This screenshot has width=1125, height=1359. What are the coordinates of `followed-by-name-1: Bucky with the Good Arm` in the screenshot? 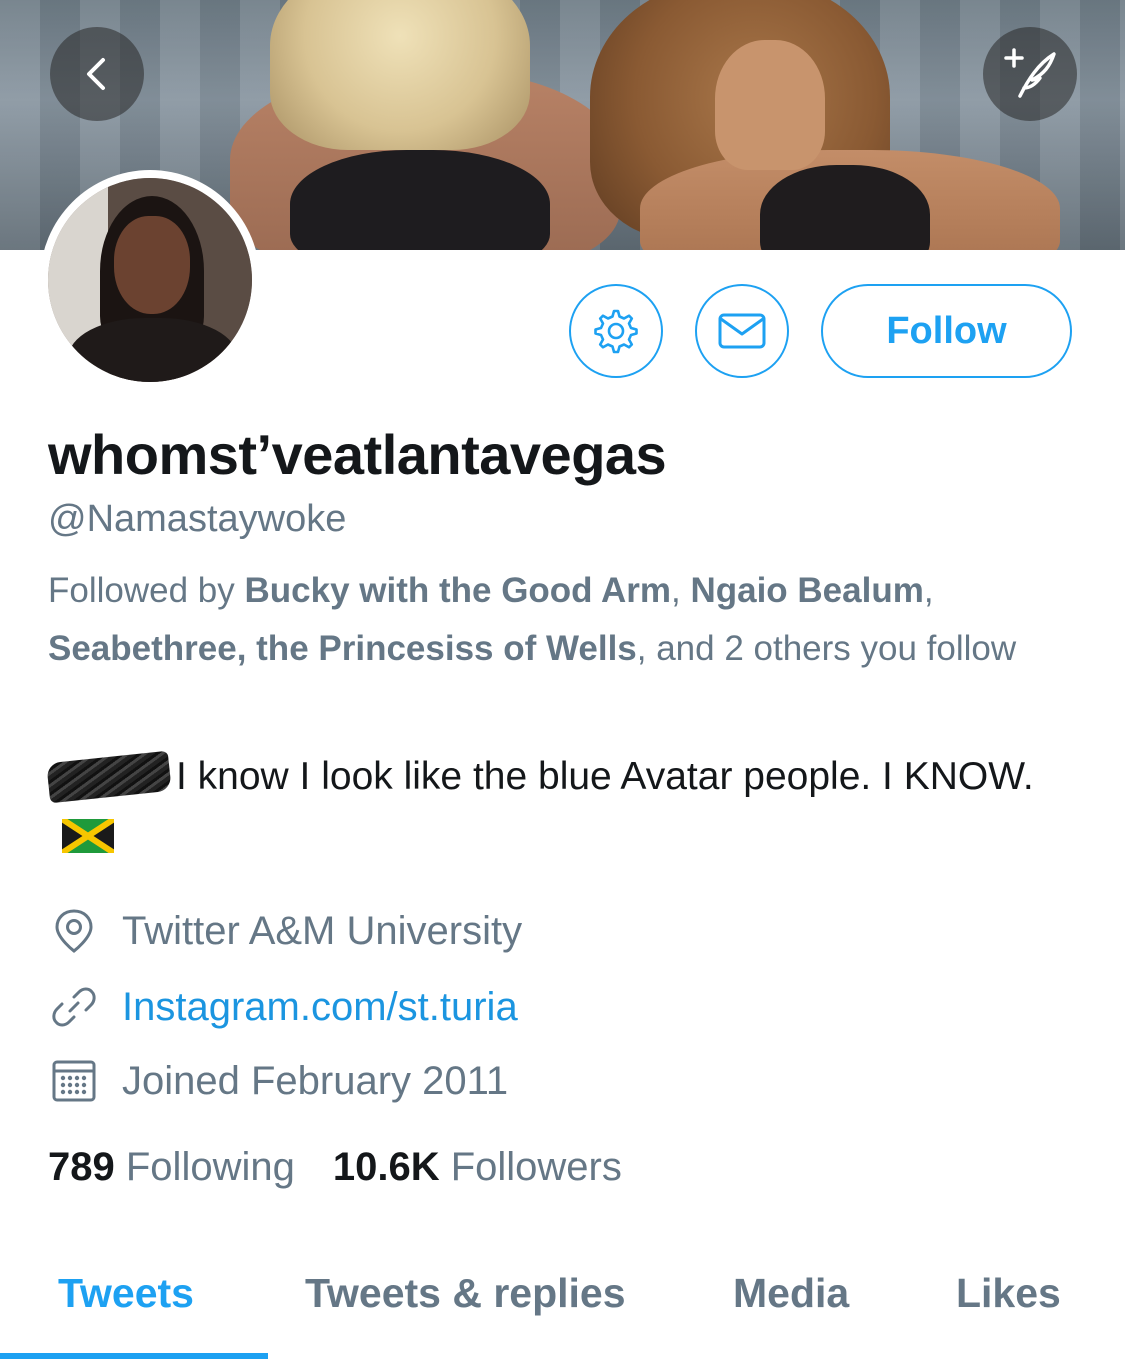 It's located at (457, 590).